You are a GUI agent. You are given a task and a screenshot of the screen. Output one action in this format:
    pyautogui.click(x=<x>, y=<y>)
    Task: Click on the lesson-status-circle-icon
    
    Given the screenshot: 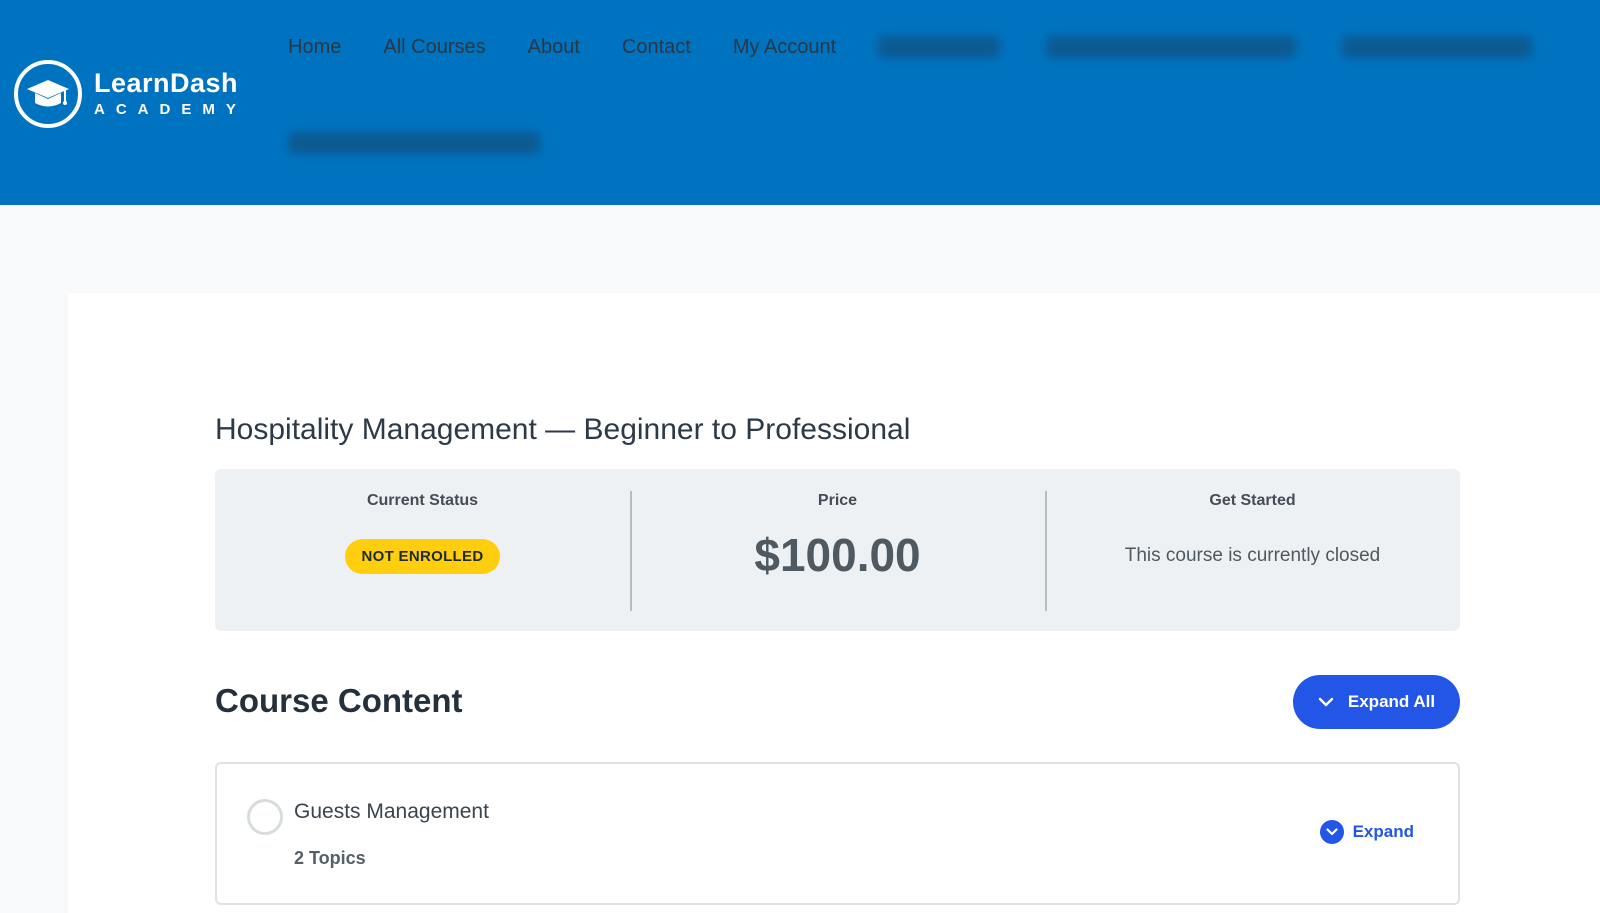 What is the action you would take?
    pyautogui.click(x=265, y=817)
    